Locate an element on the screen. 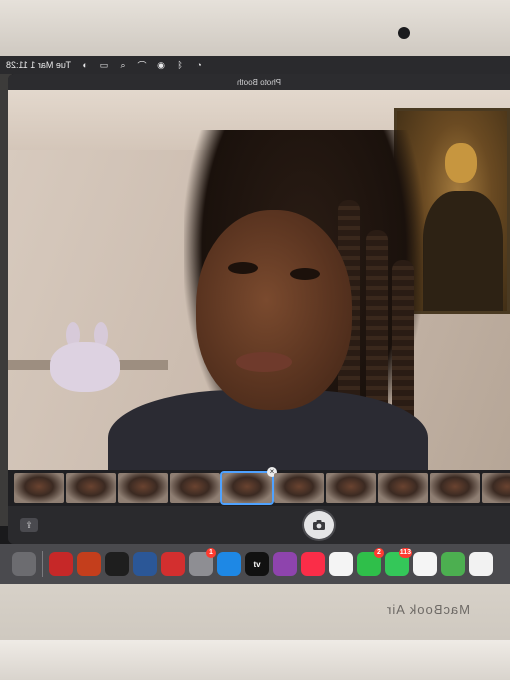 The width and height of the screenshot is (510, 680). wifi-icon: ⌒ is located at coordinates (142, 65).